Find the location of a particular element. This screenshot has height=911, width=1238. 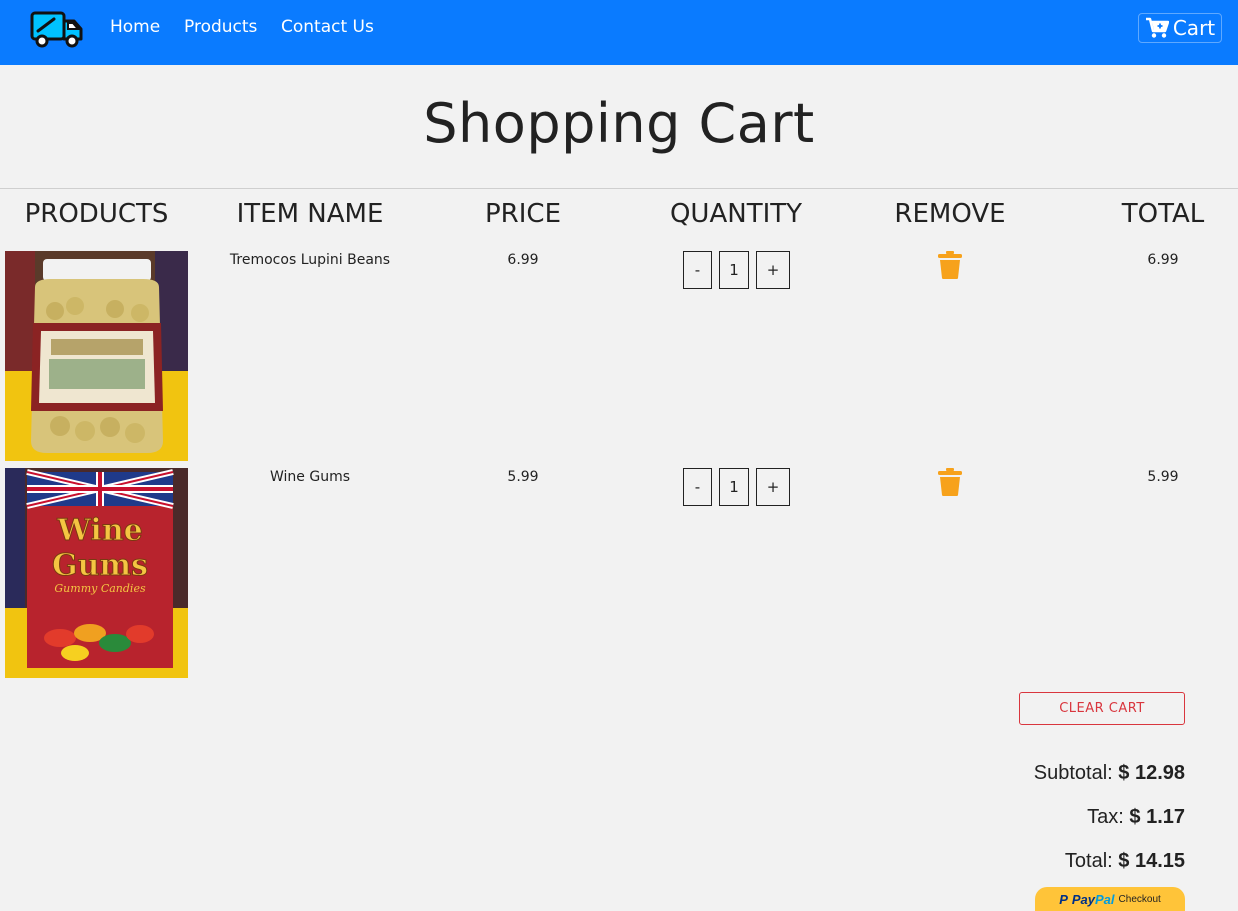

header-remove: REMOVE is located at coordinates (950, 214).